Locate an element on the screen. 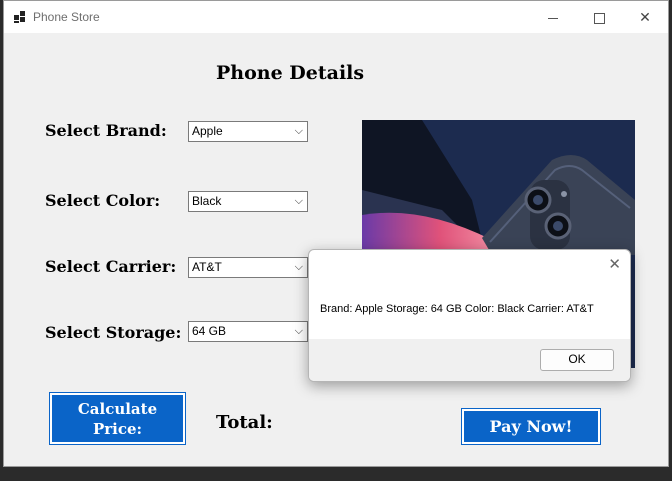 Image resolution: width=672 pixels, height=481 pixels. storage-select-value: 64 GB is located at coordinates (209, 331).